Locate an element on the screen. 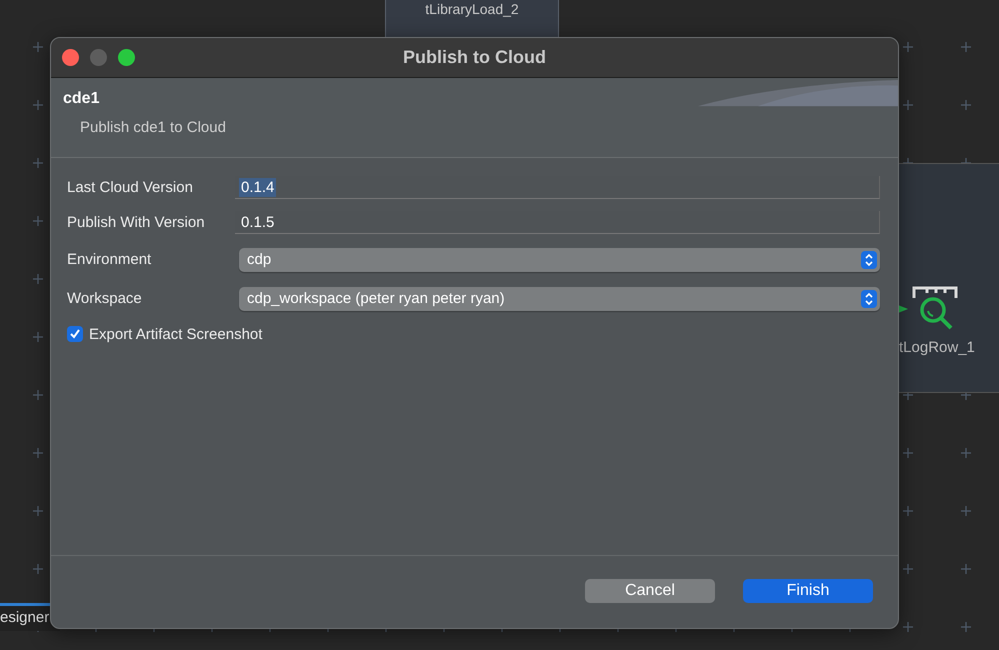 This screenshot has height=650, width=999. magnifier-icon is located at coordinates (935, 308).